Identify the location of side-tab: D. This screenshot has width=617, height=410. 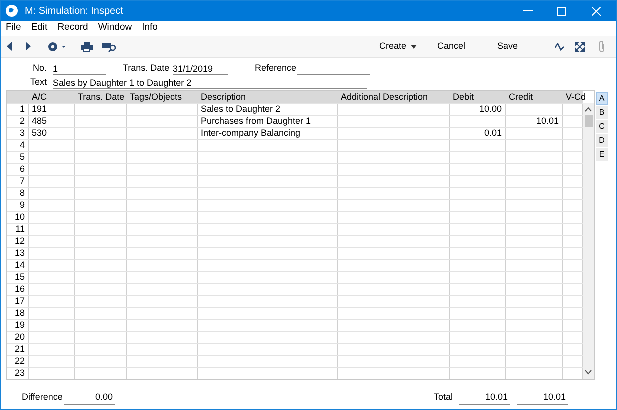
(602, 140).